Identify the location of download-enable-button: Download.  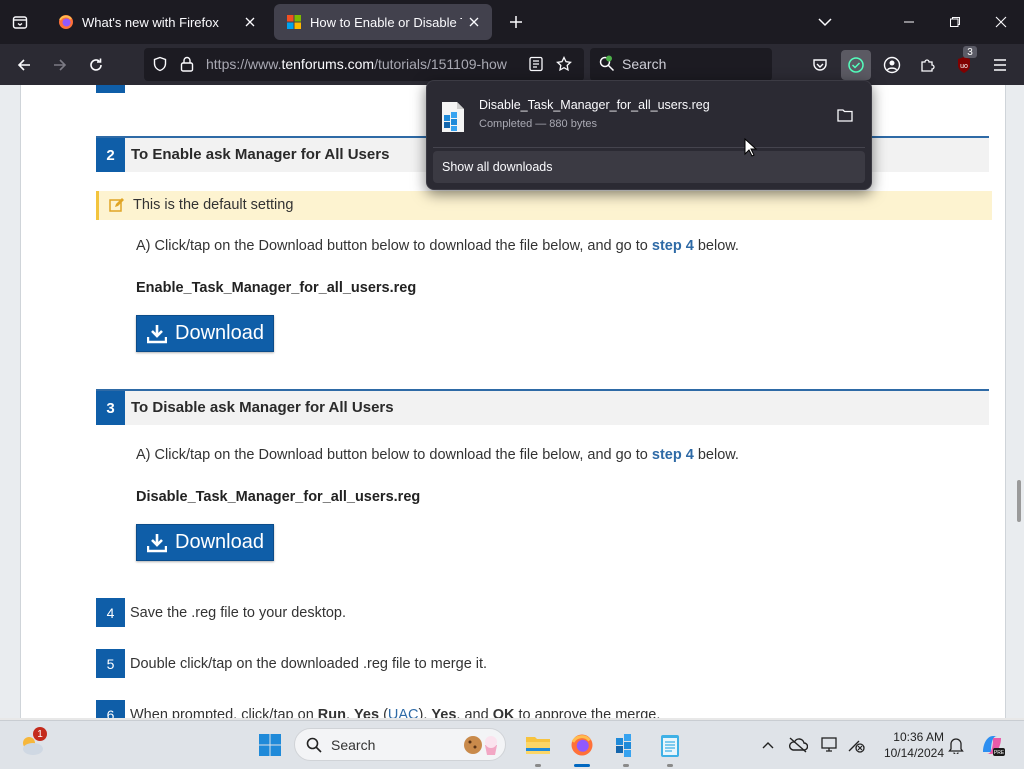
(205, 333).